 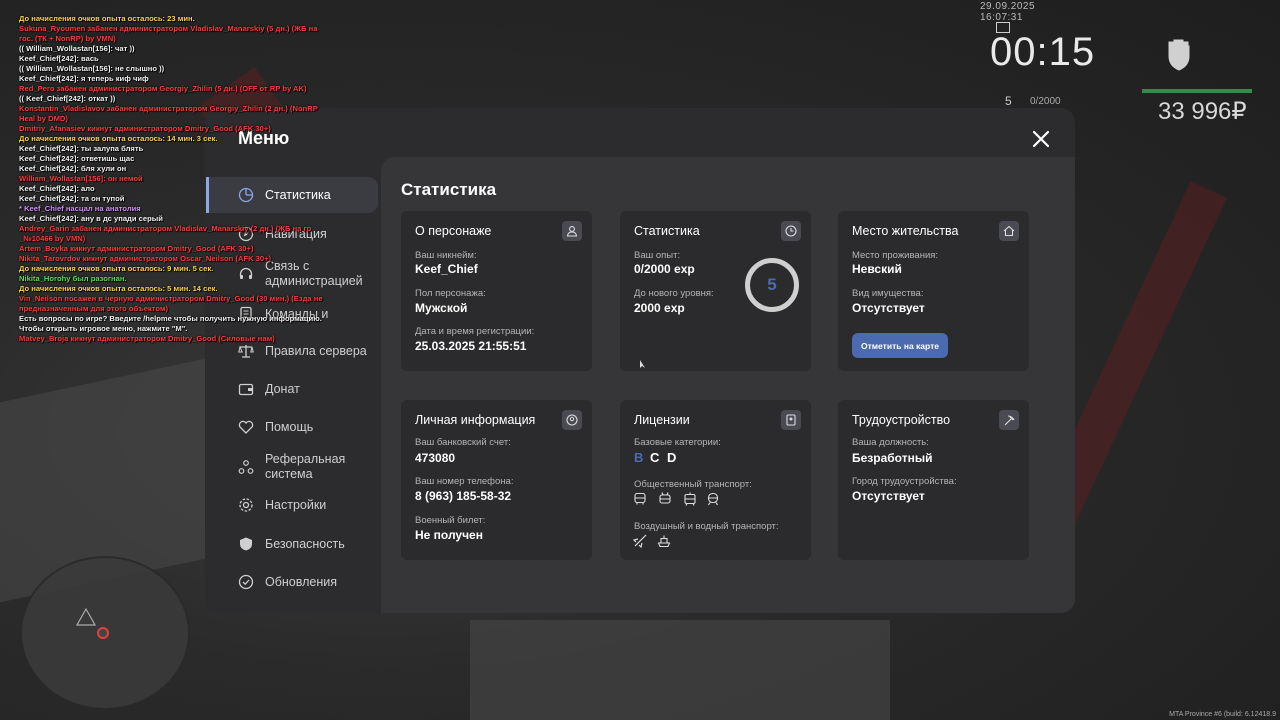 I want to click on hud-level: 5, so click(x=1008, y=101).